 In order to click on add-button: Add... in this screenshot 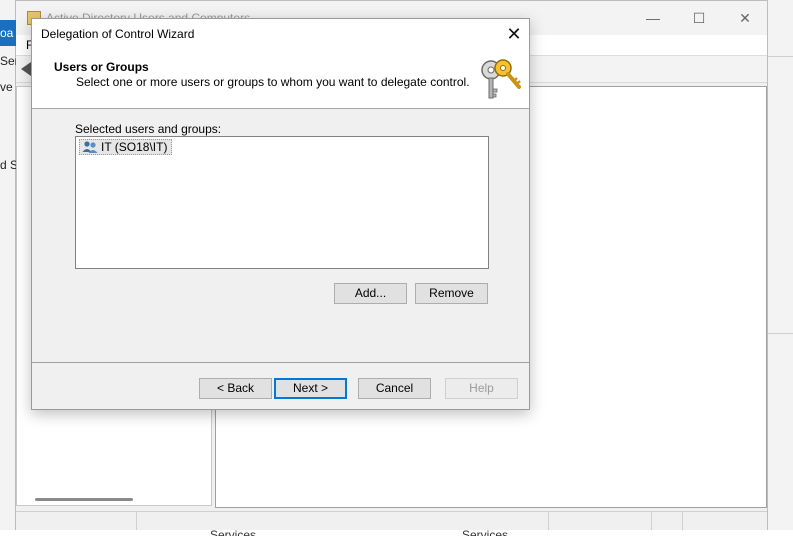, I will do `click(370, 293)`.